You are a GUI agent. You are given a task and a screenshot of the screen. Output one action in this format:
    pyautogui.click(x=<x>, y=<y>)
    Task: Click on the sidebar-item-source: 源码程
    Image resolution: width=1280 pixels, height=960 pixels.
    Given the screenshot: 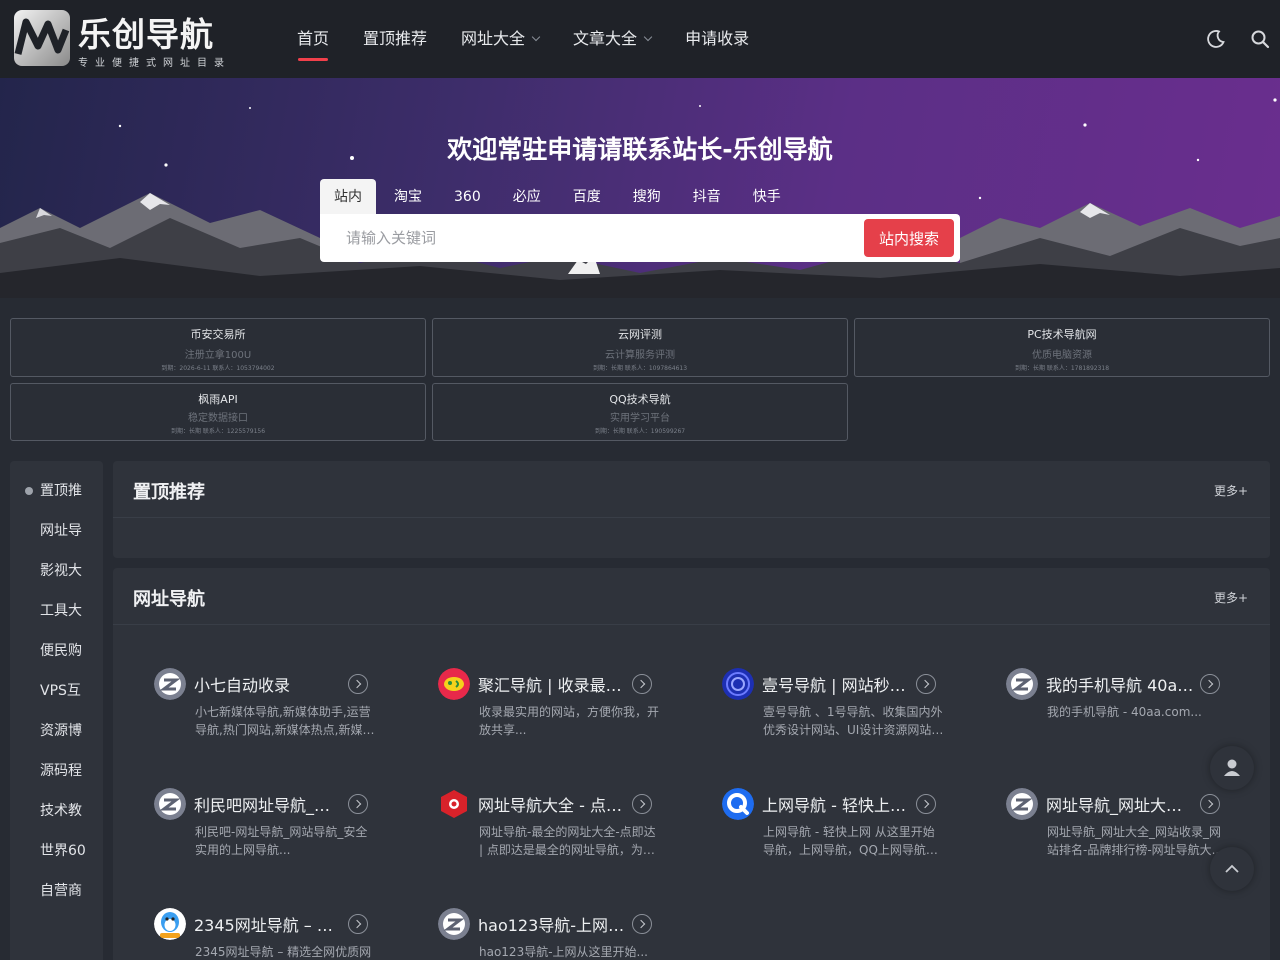 What is the action you would take?
    pyautogui.click(x=56, y=771)
    